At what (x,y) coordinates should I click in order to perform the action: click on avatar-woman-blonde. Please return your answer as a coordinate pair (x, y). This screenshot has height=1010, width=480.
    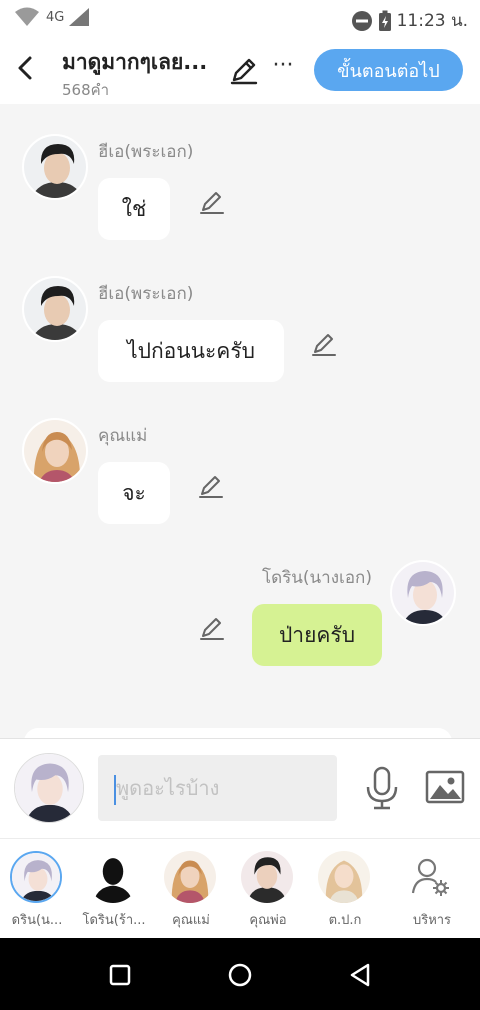
    Looking at the image, I should click on (55, 451).